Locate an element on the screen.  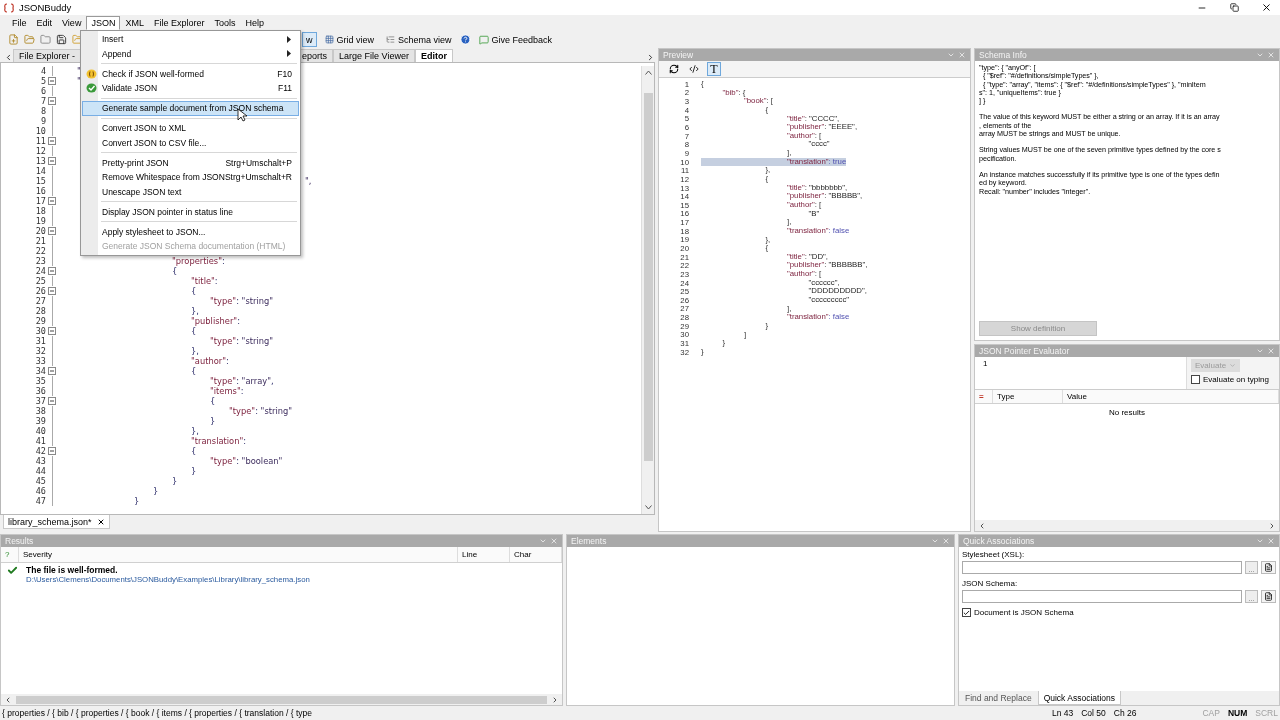
column-header: Line is located at coordinates (484, 554).